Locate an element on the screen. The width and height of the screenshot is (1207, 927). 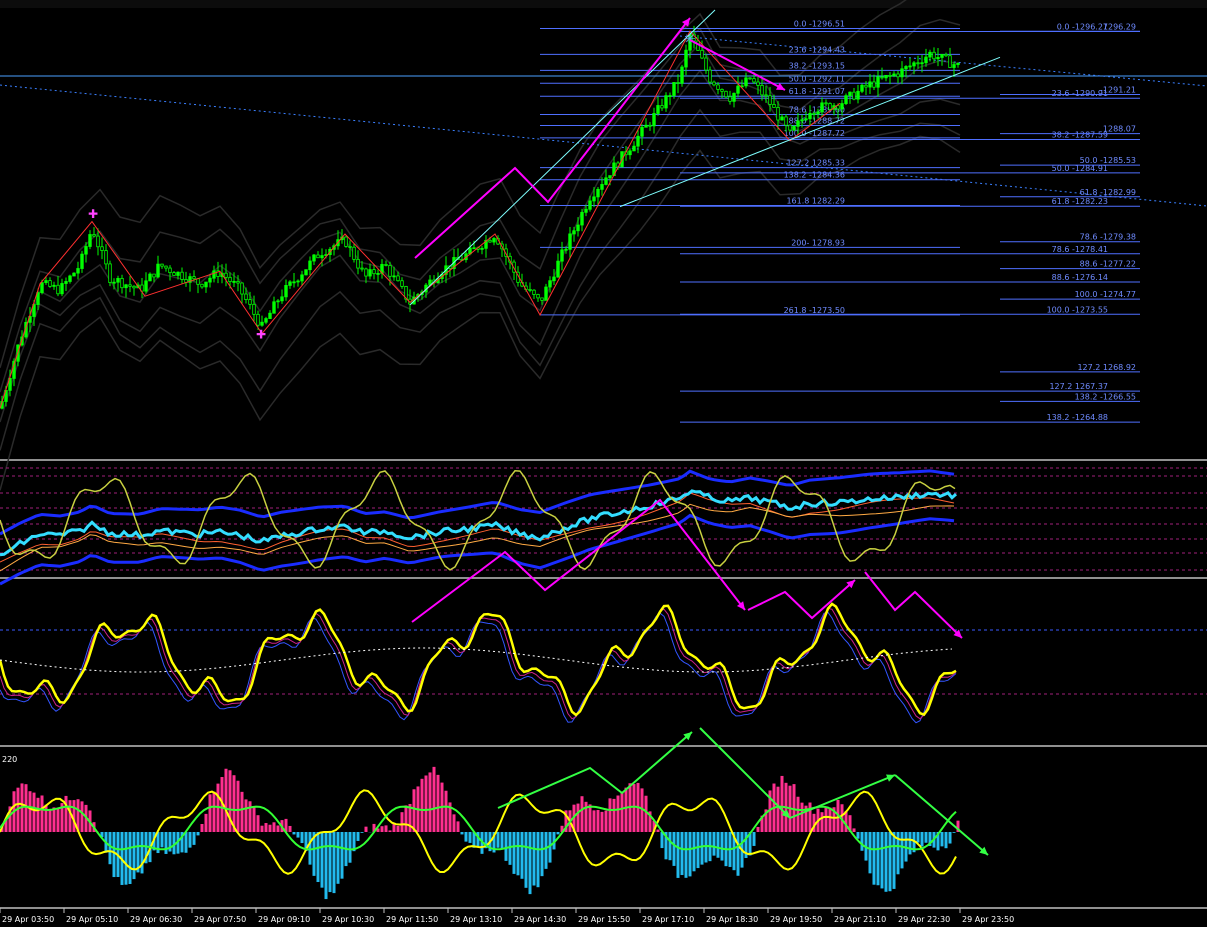
time-label: 29 Apr 11:50 is located at coordinates (412, 919).